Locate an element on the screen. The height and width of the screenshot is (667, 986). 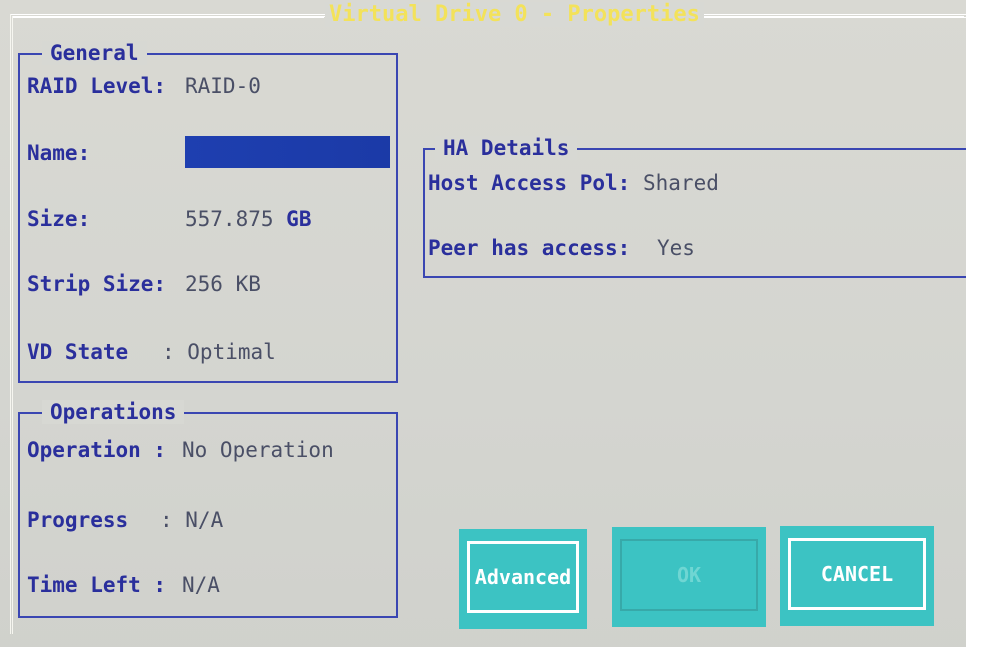
progress-label: Progress is located at coordinates (78, 520).